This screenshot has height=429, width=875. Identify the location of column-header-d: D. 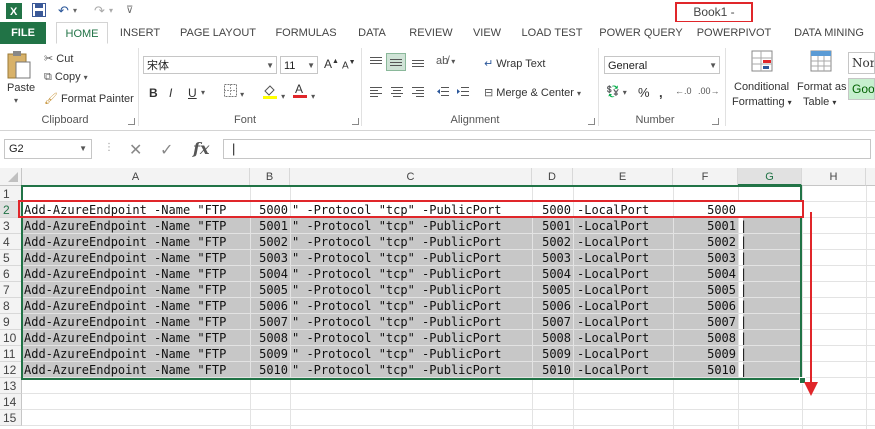
(552, 177).